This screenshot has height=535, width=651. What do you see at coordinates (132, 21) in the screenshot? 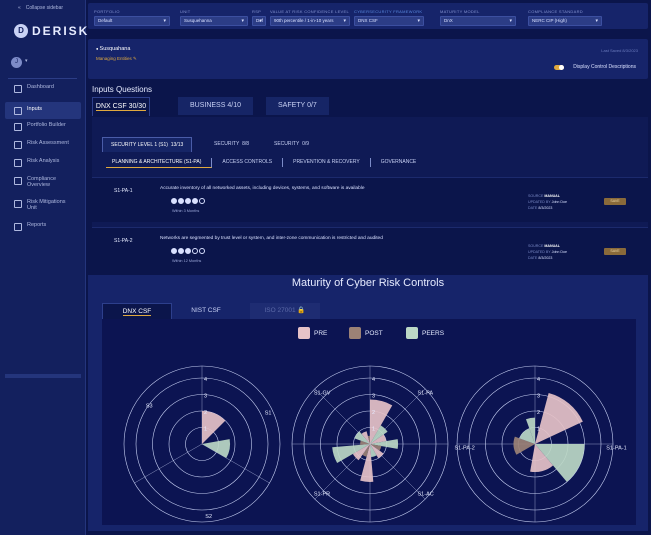
I see `portfolio-select: Default` at bounding box center [132, 21].